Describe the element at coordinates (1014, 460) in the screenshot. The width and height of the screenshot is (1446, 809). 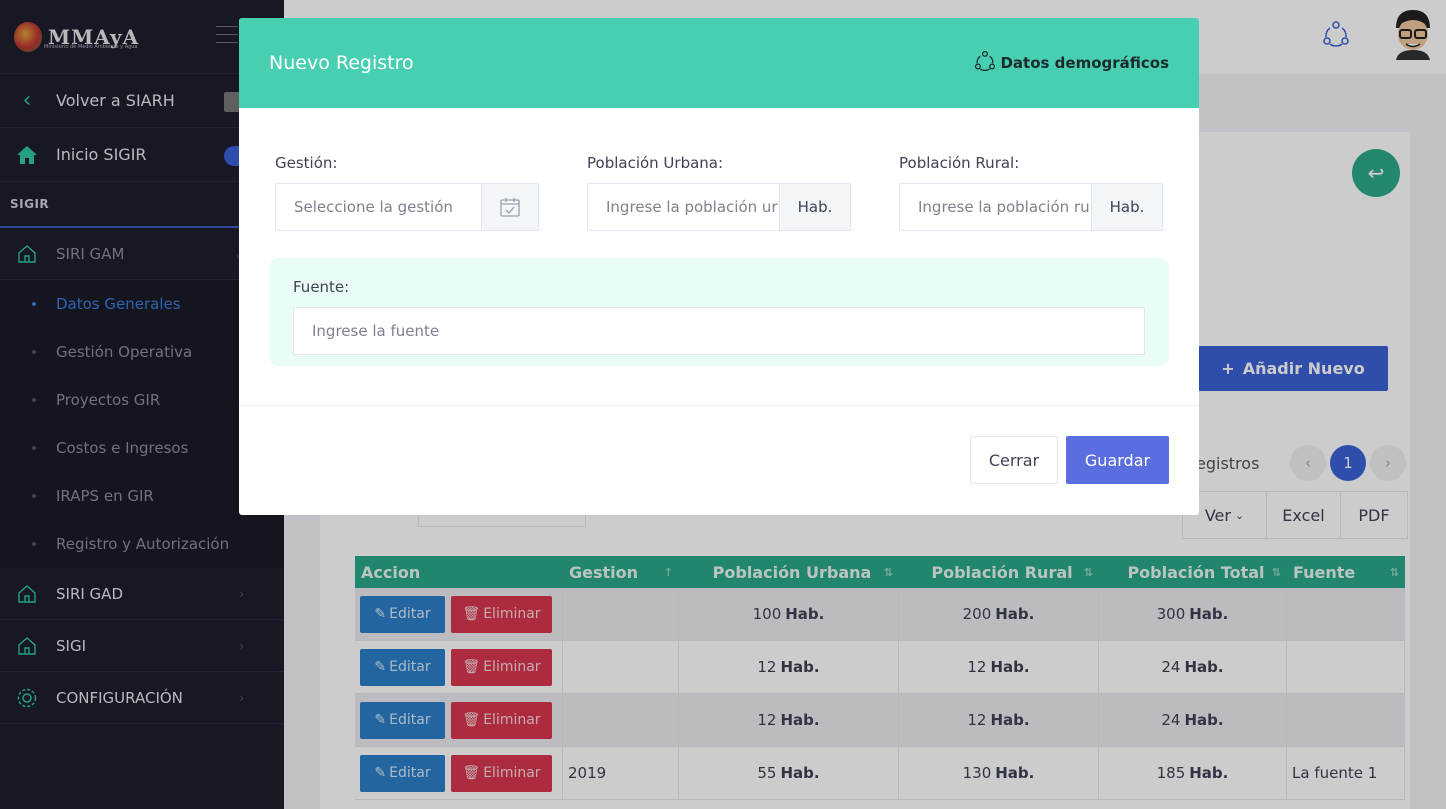
I see `close-button: Cerrar` at that location.